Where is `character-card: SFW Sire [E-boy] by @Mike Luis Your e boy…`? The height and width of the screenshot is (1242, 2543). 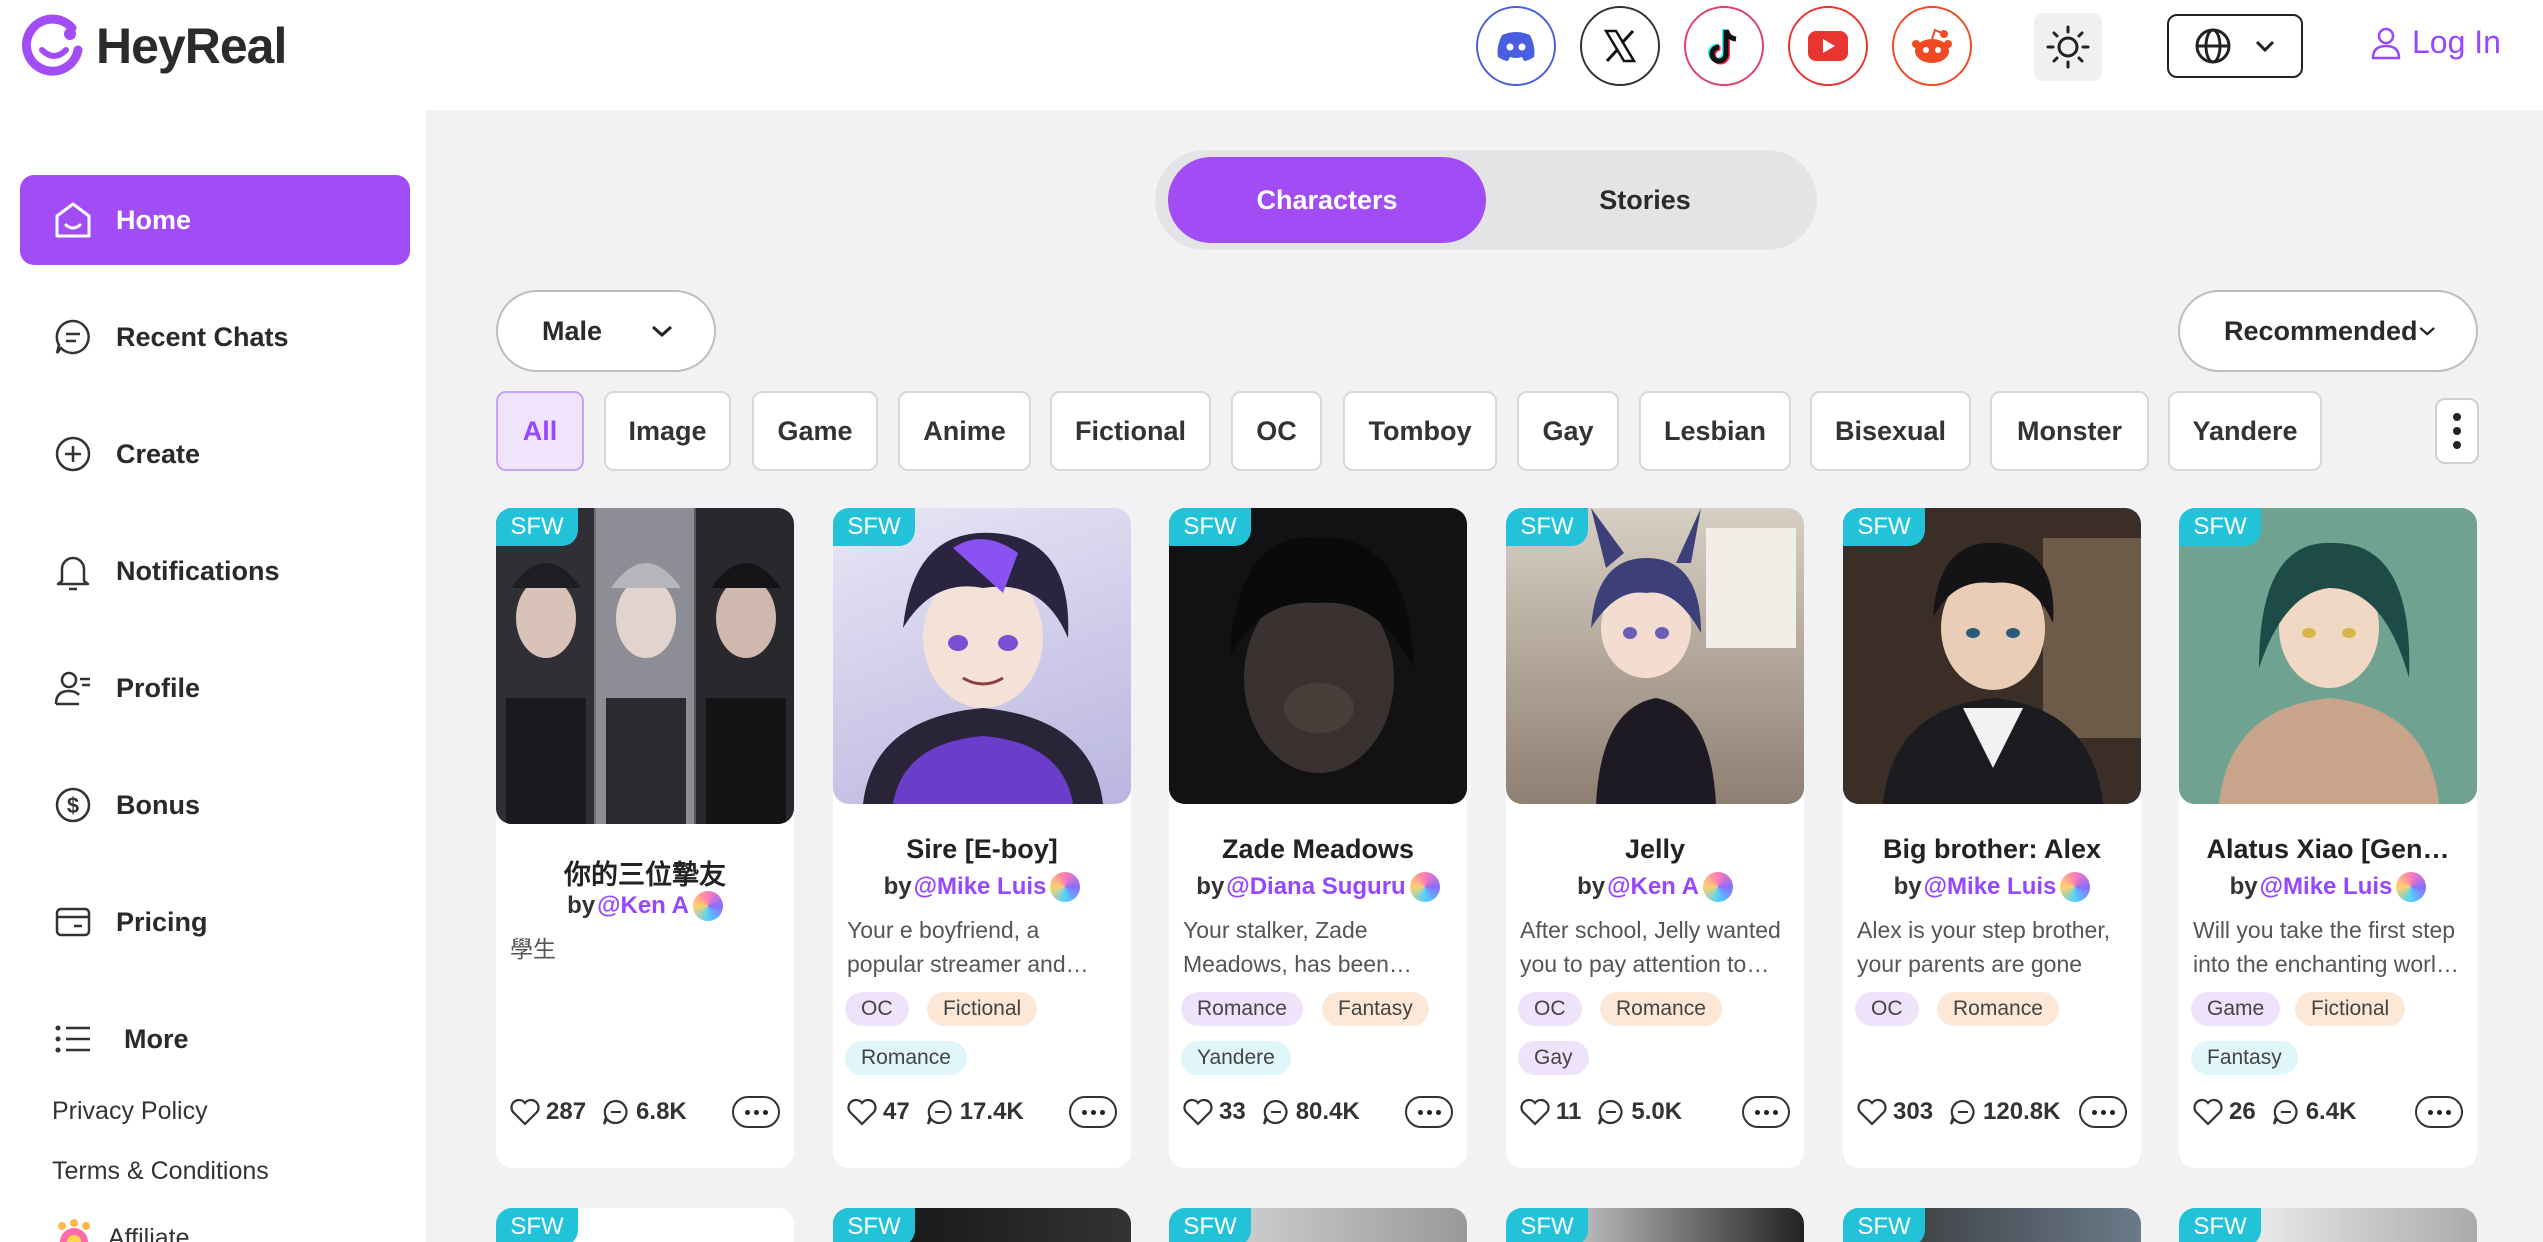 character-card: SFW Sire [E-boy] by @Mike Luis Your e boy… is located at coordinates (982, 838).